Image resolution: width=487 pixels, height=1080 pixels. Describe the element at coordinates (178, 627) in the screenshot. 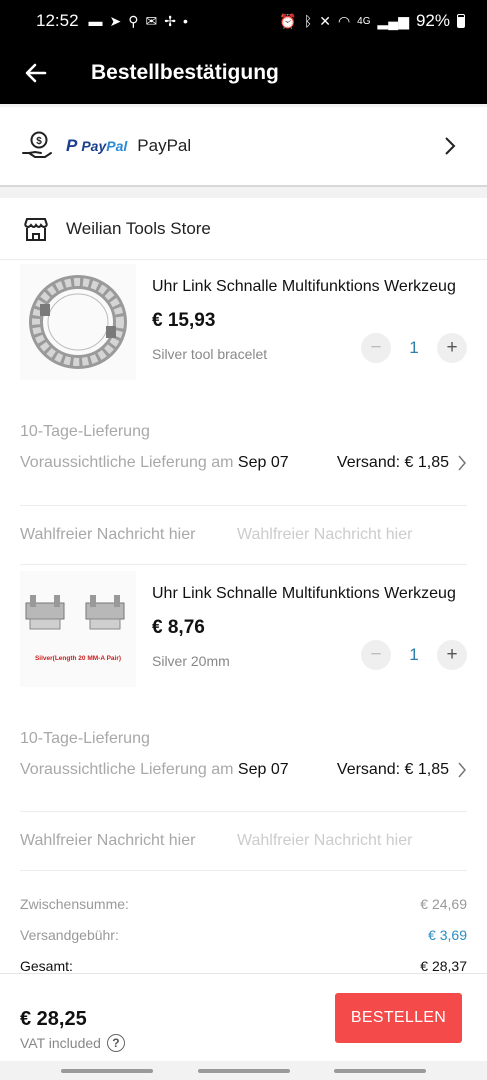

I see `product-price: € 8,76` at that location.